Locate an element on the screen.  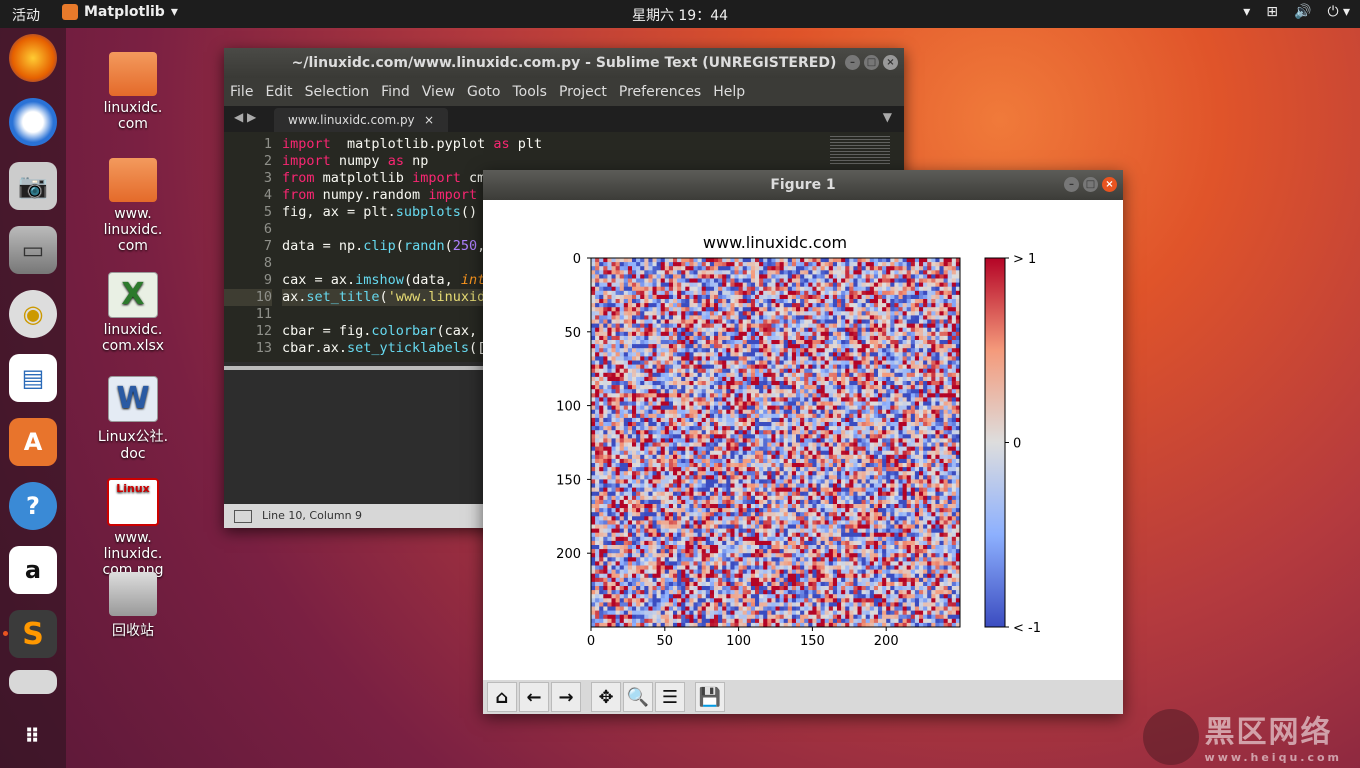
code-line: import matplotlib.pyplot as plt is located at coordinates (412, 144).